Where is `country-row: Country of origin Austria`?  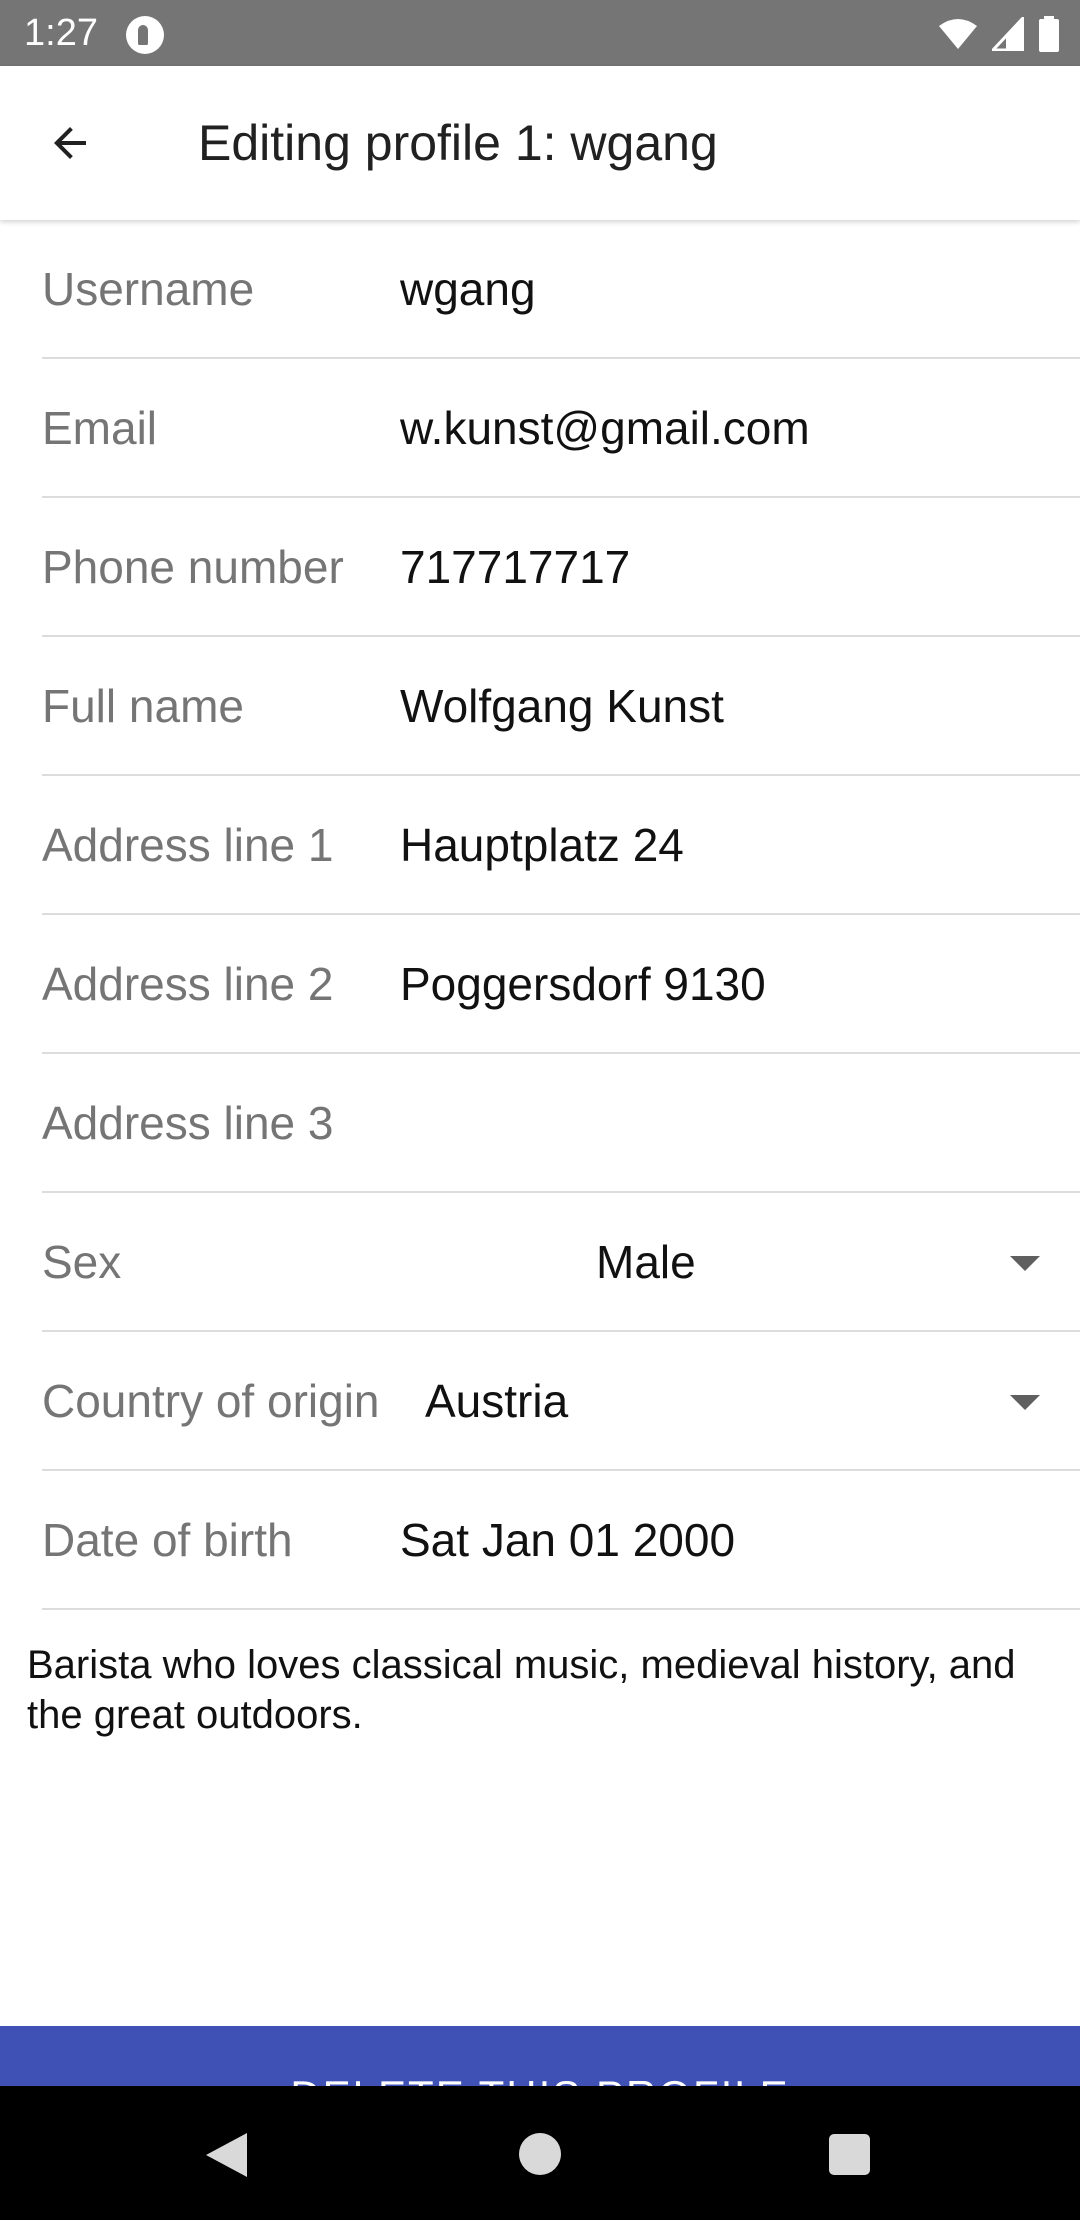 country-row: Country of origin Austria is located at coordinates (540, 1401).